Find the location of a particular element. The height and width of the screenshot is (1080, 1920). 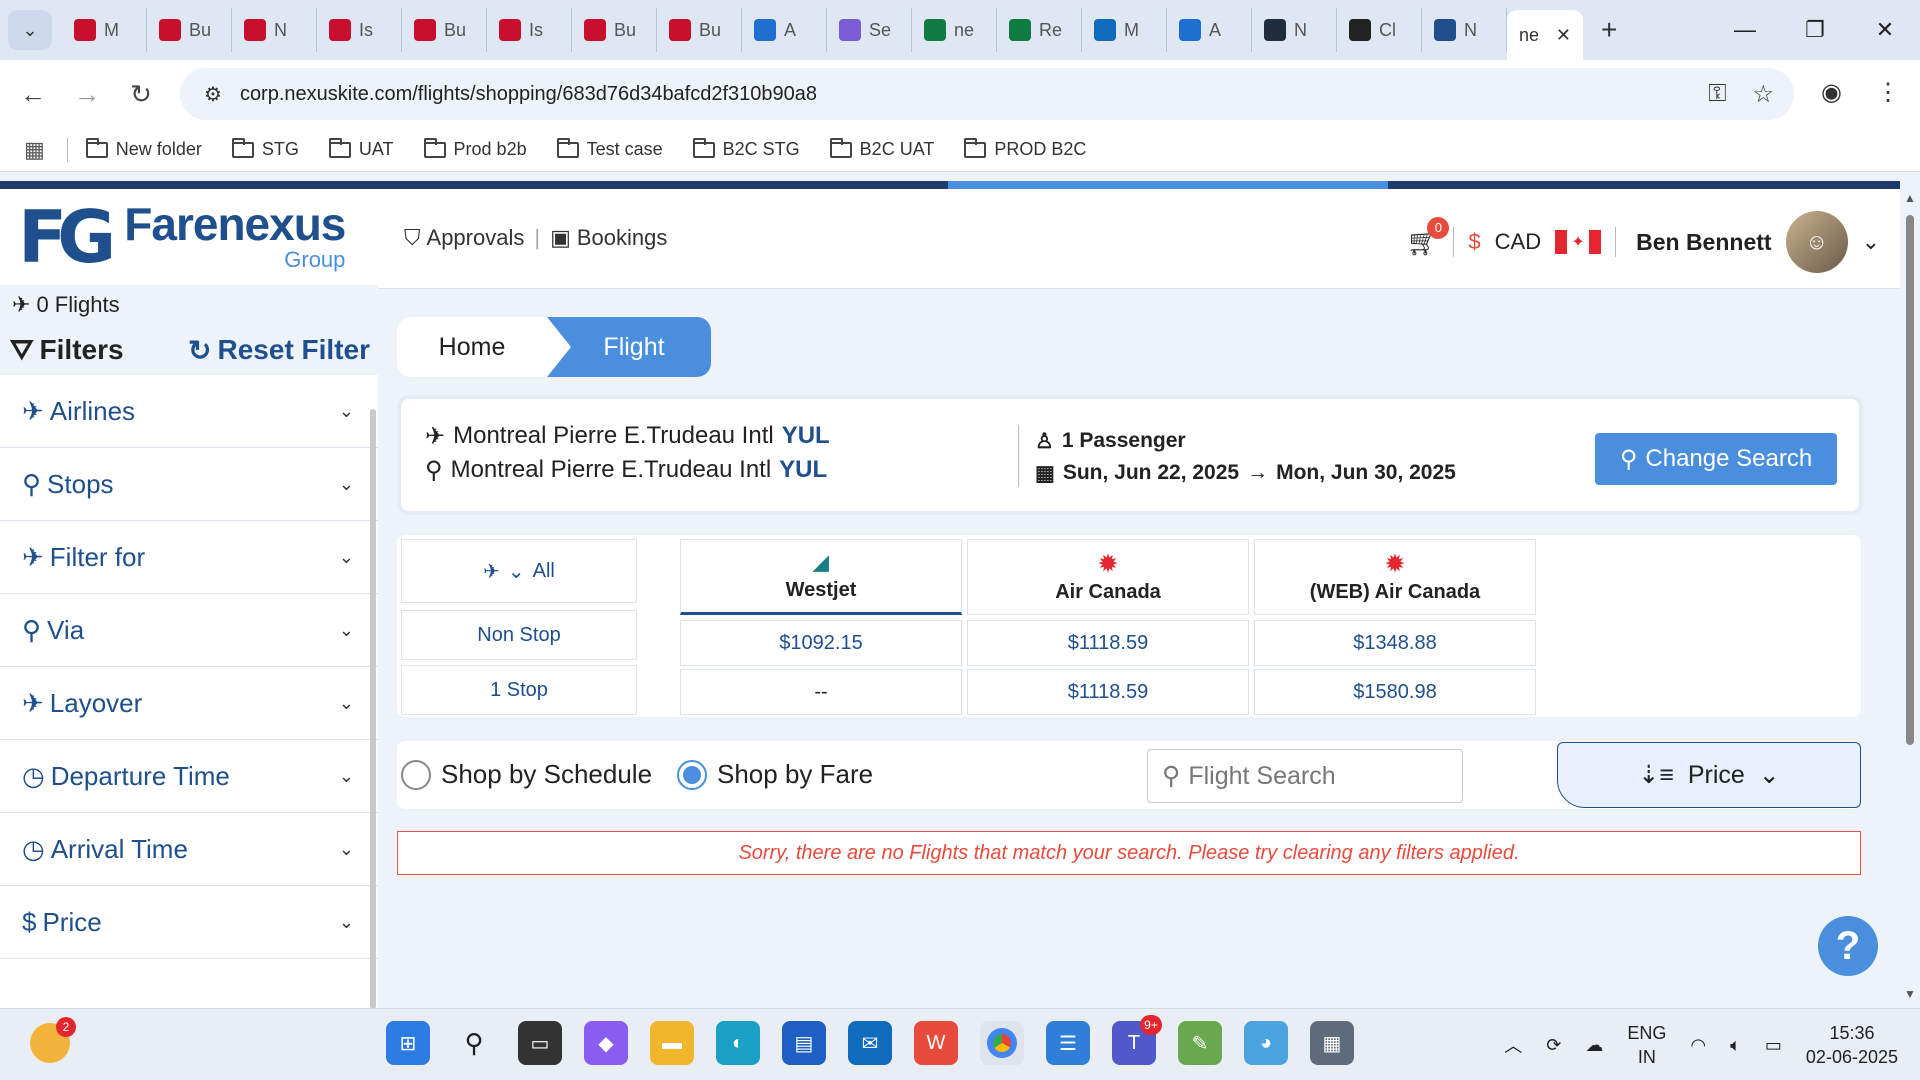

company-logo: FG Farenexus Group is located at coordinates (189, 237).